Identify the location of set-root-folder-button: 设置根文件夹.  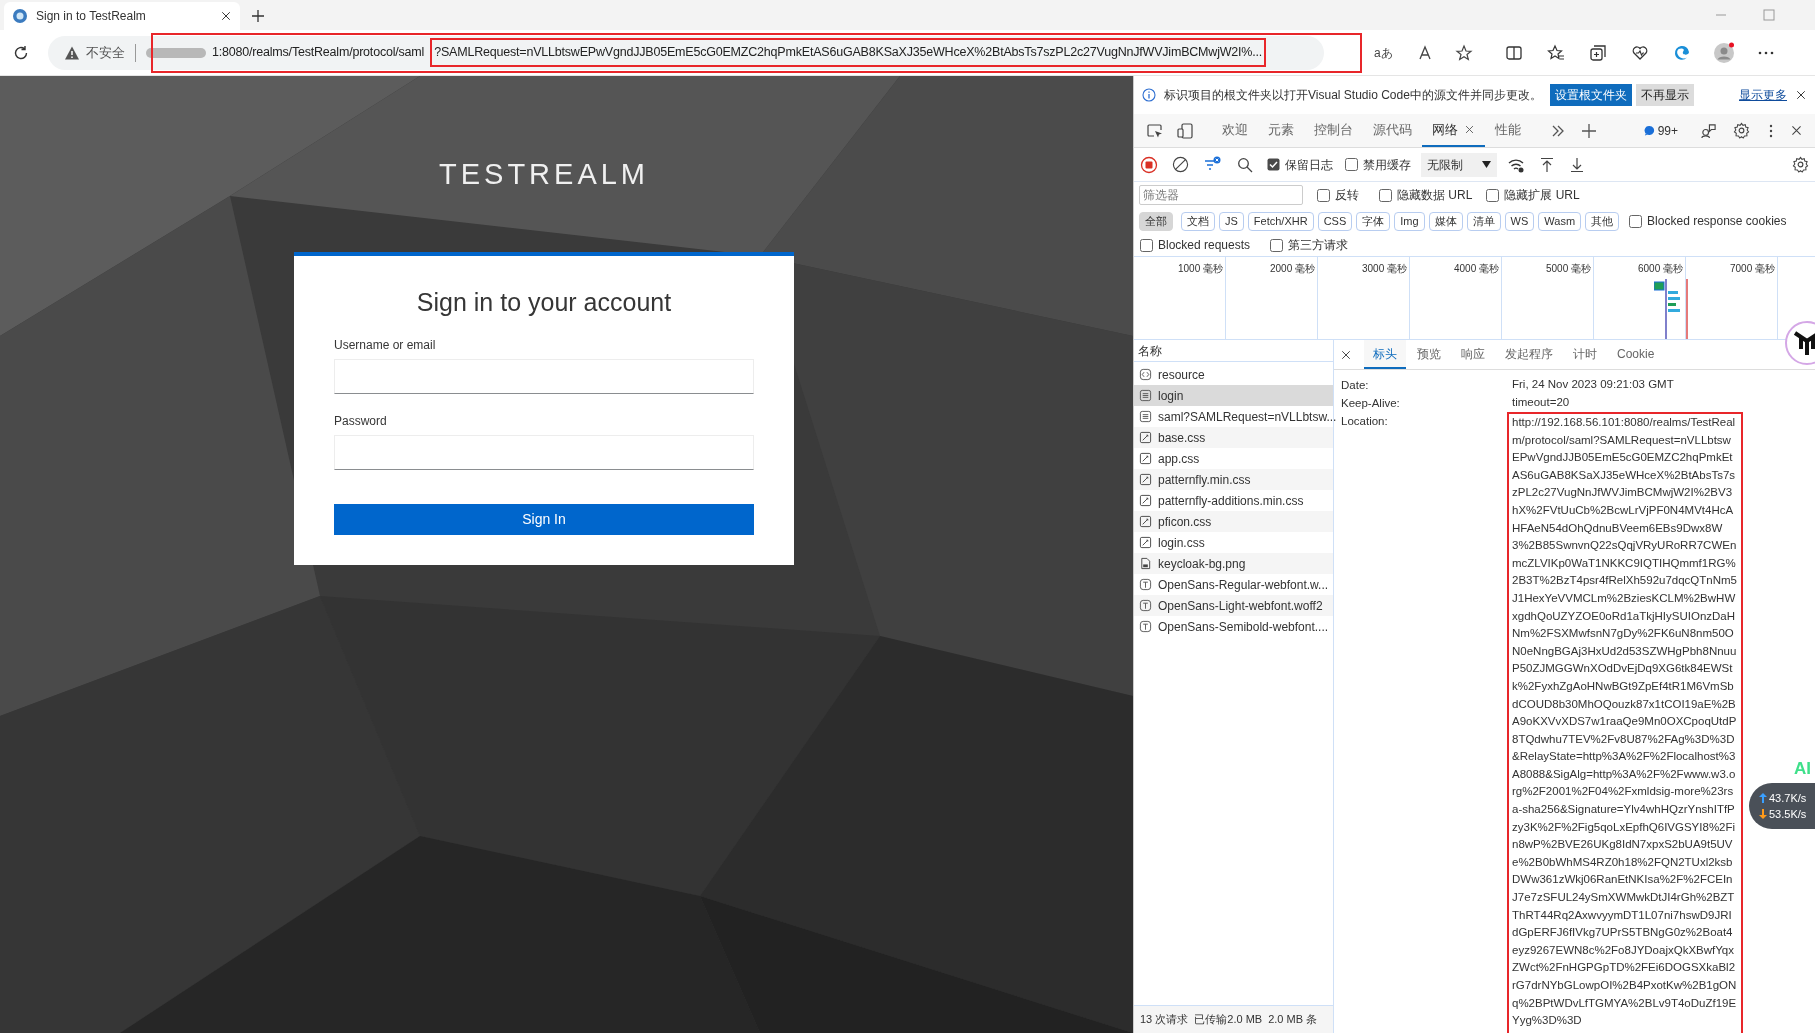
(1590, 95).